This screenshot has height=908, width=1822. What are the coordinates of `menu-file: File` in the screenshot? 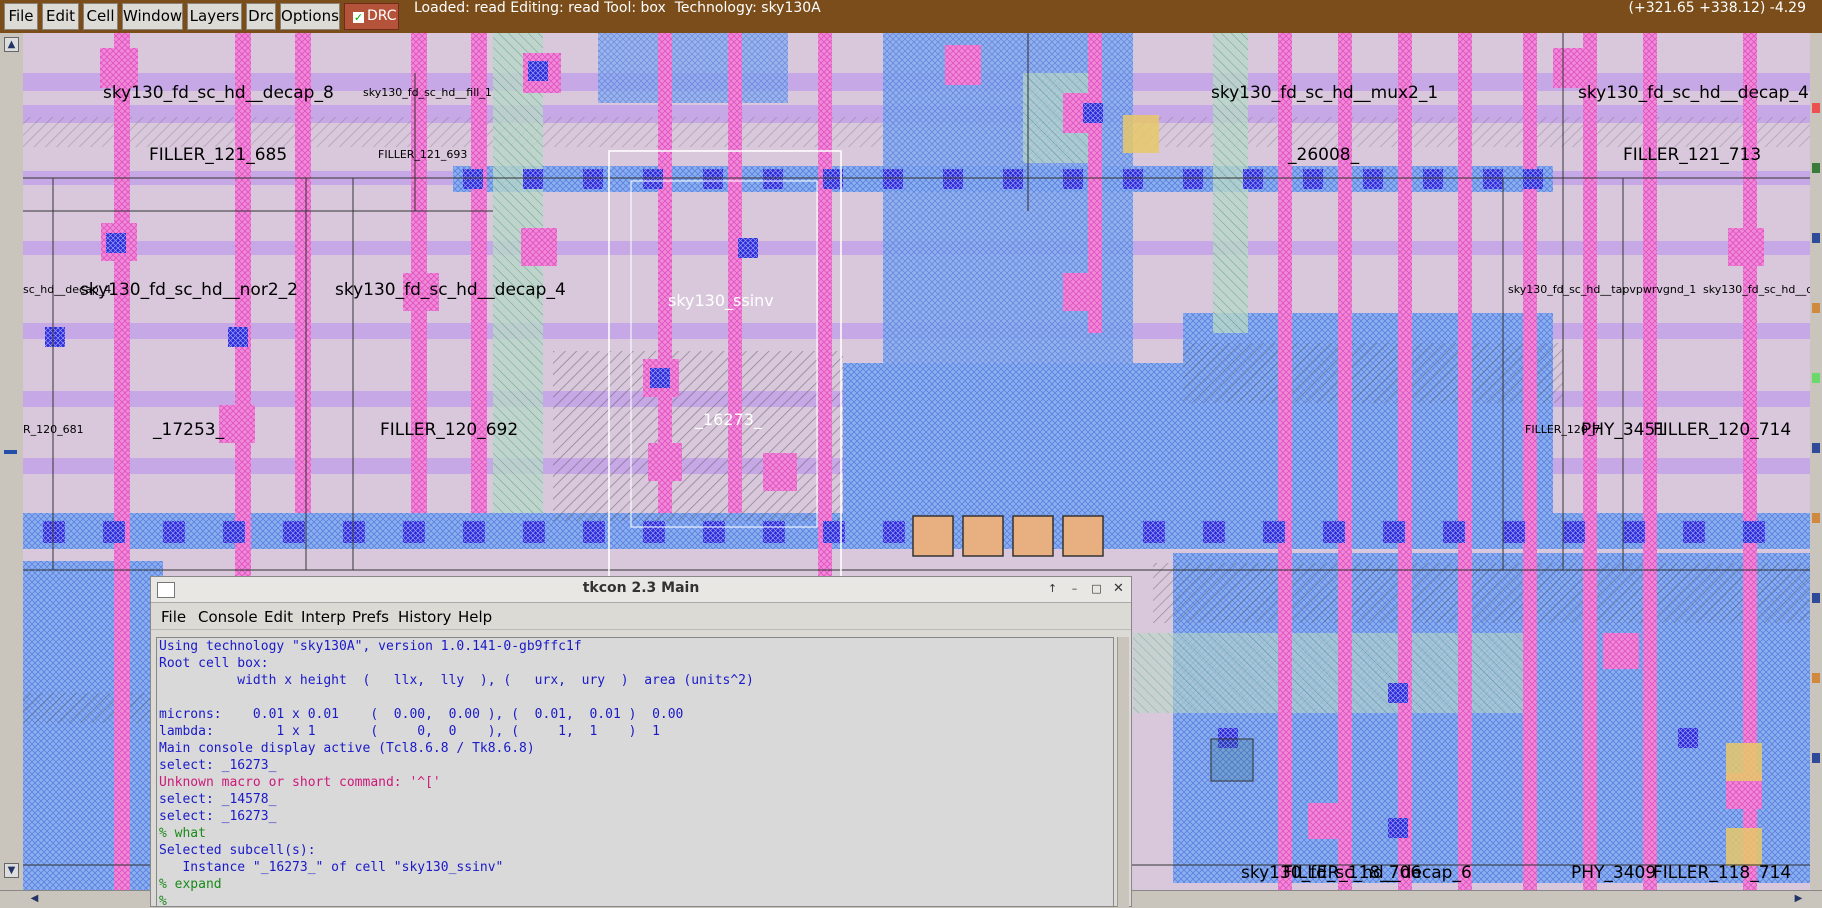 It's located at (21, 16).